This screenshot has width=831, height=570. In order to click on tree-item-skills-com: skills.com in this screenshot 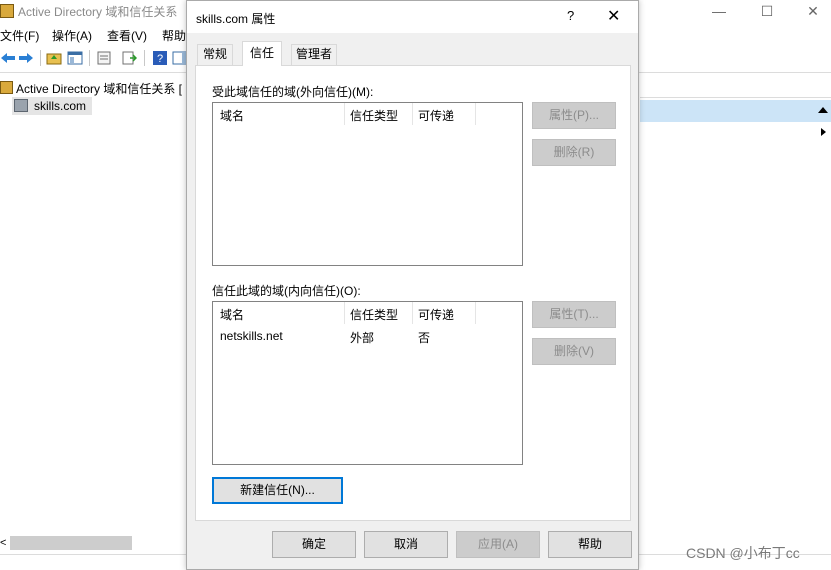, I will do `click(52, 106)`.